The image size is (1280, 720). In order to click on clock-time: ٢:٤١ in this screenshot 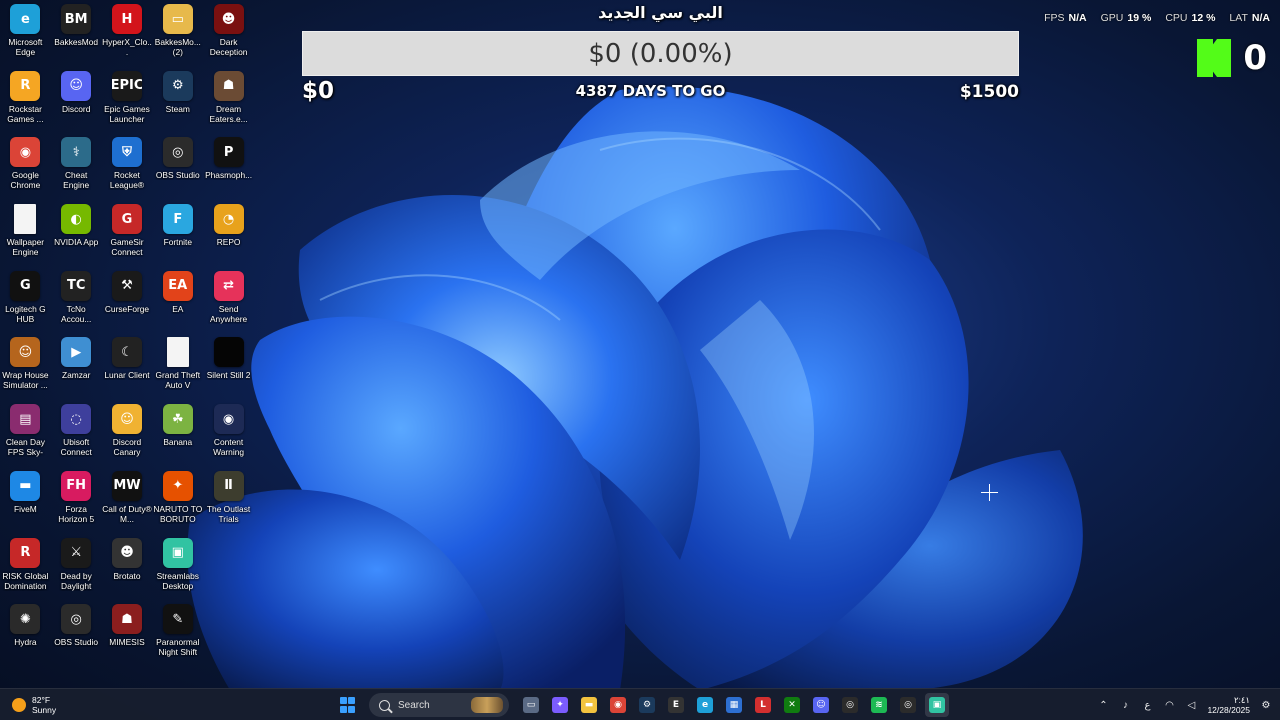, I will do `click(1241, 700)`.